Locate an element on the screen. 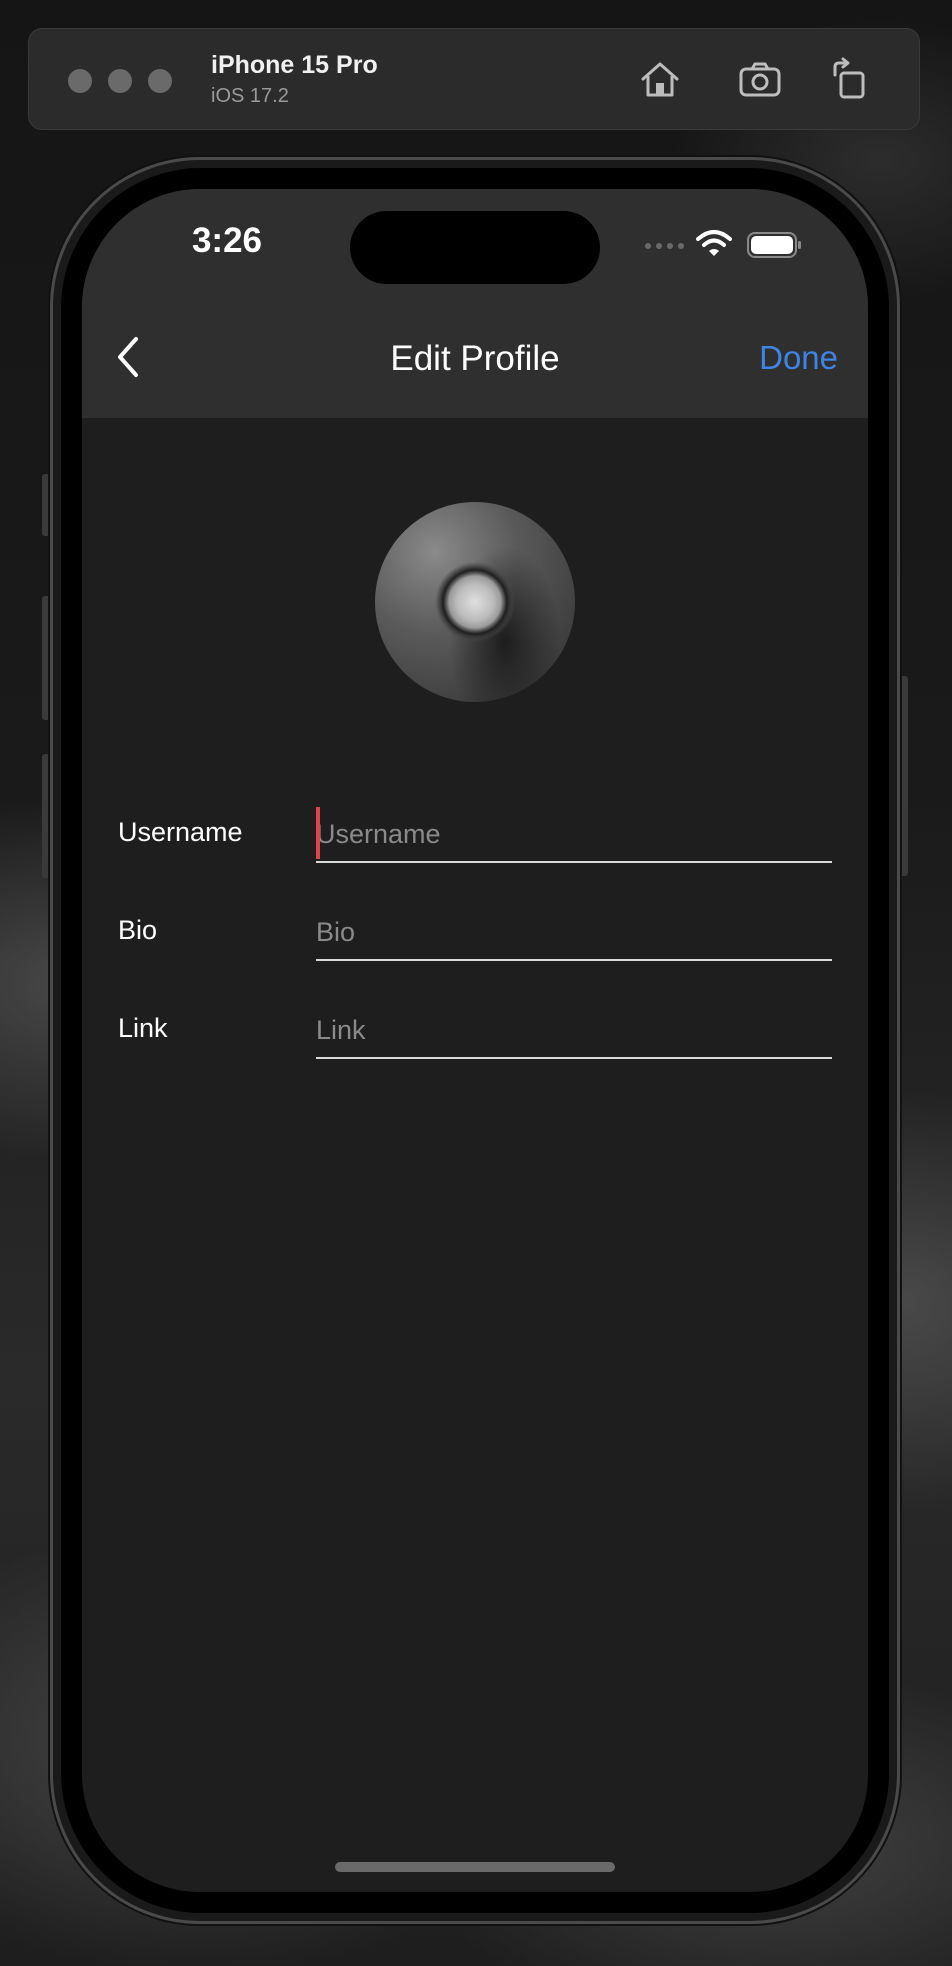  os-version: iOS 17.2 is located at coordinates (250, 96).